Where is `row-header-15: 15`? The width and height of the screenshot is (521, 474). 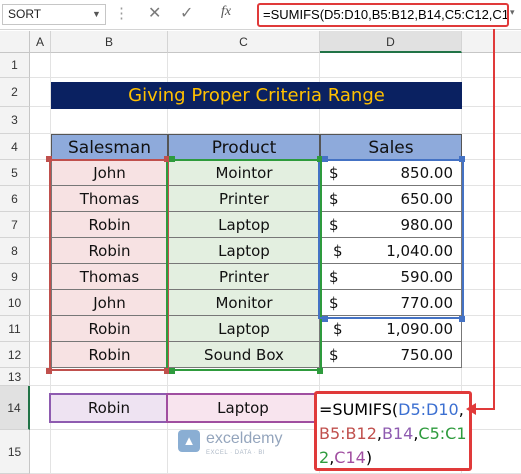
row-header-15: 15 is located at coordinates (15, 452).